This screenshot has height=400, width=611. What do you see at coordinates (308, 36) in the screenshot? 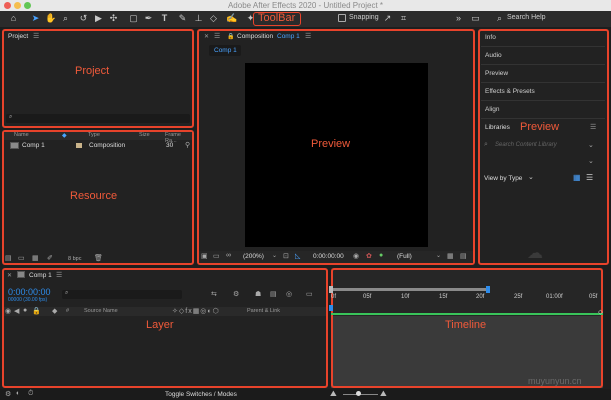
I see `composition-tab-menu-icon: ☰` at bounding box center [308, 36].